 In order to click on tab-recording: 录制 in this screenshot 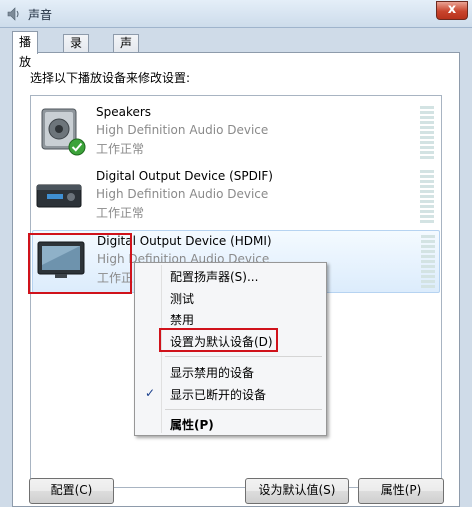, I will do `click(76, 50)`.